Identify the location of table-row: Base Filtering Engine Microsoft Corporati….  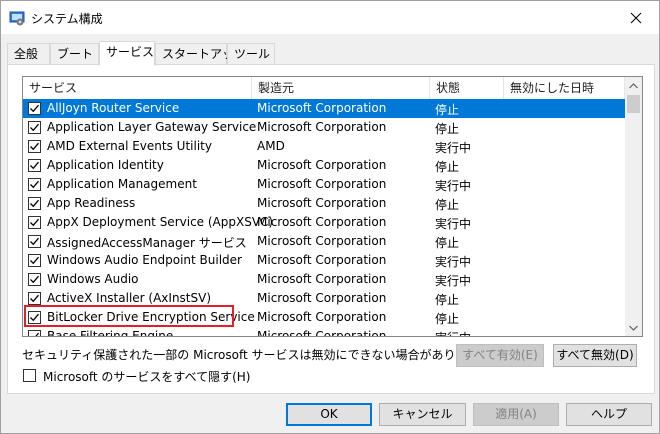
(324, 332).